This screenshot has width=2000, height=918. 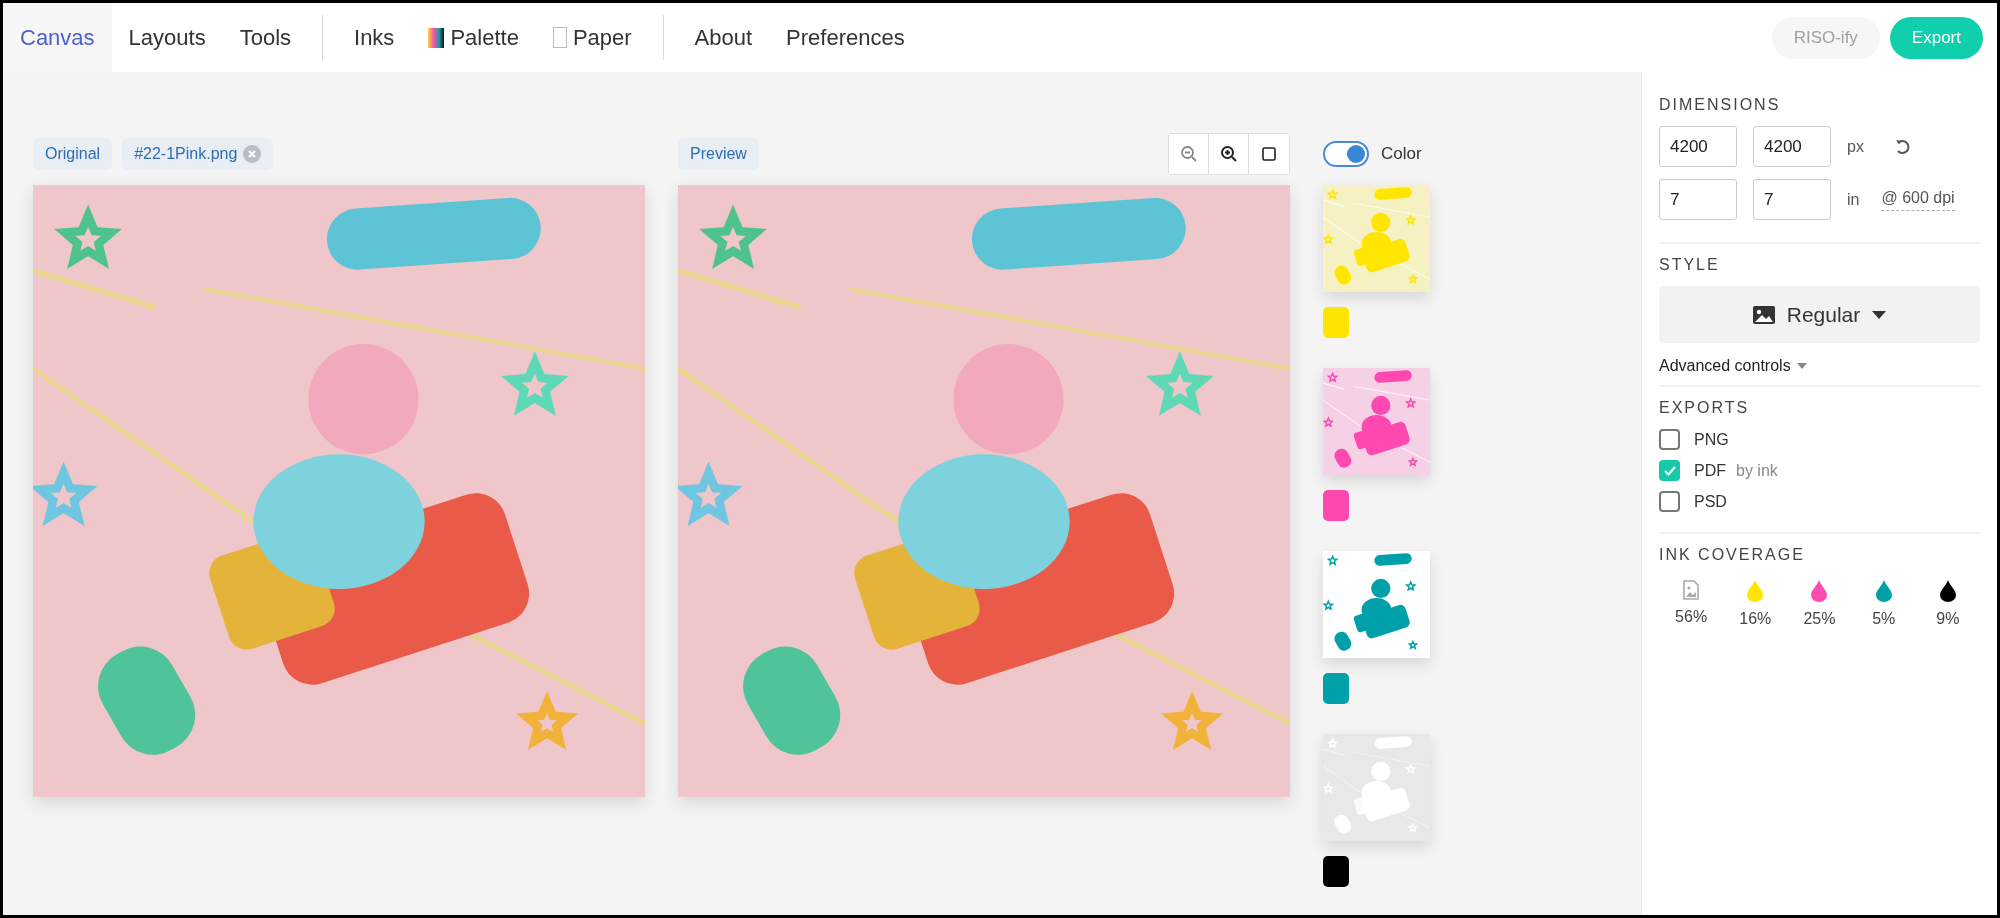 I want to click on style-dropdown: Regular, so click(x=1819, y=314).